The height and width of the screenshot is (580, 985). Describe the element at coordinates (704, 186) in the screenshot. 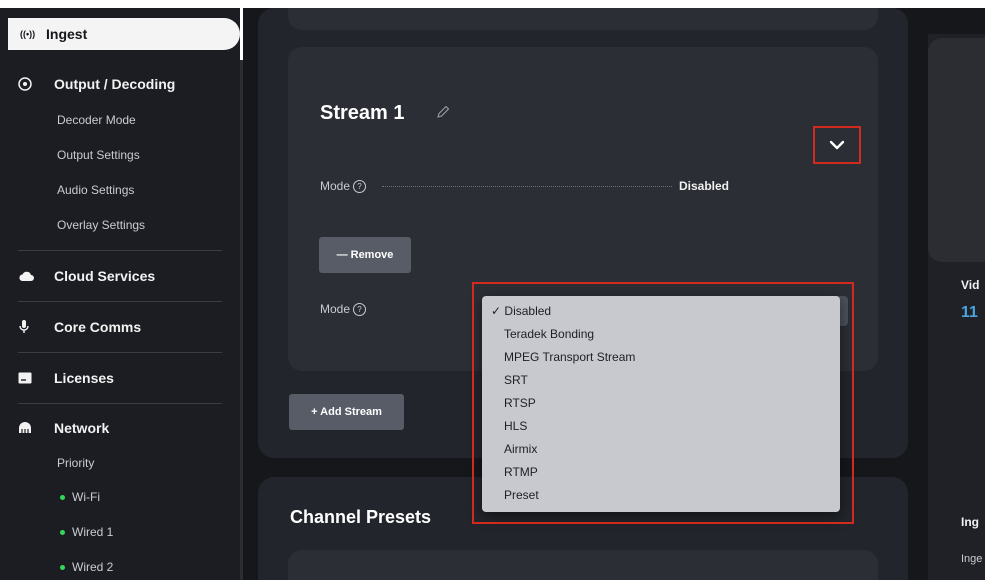

I see `mode-value: Disabled` at that location.